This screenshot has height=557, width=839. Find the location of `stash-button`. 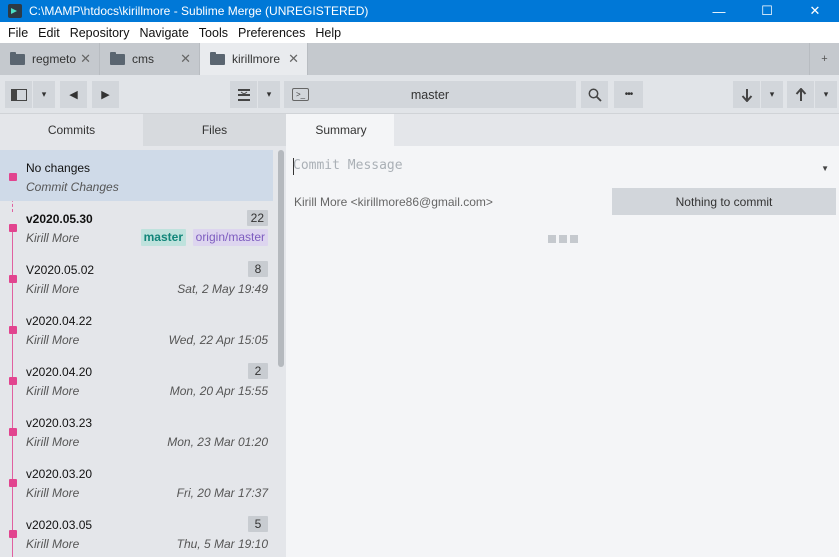

stash-button is located at coordinates (243, 94).